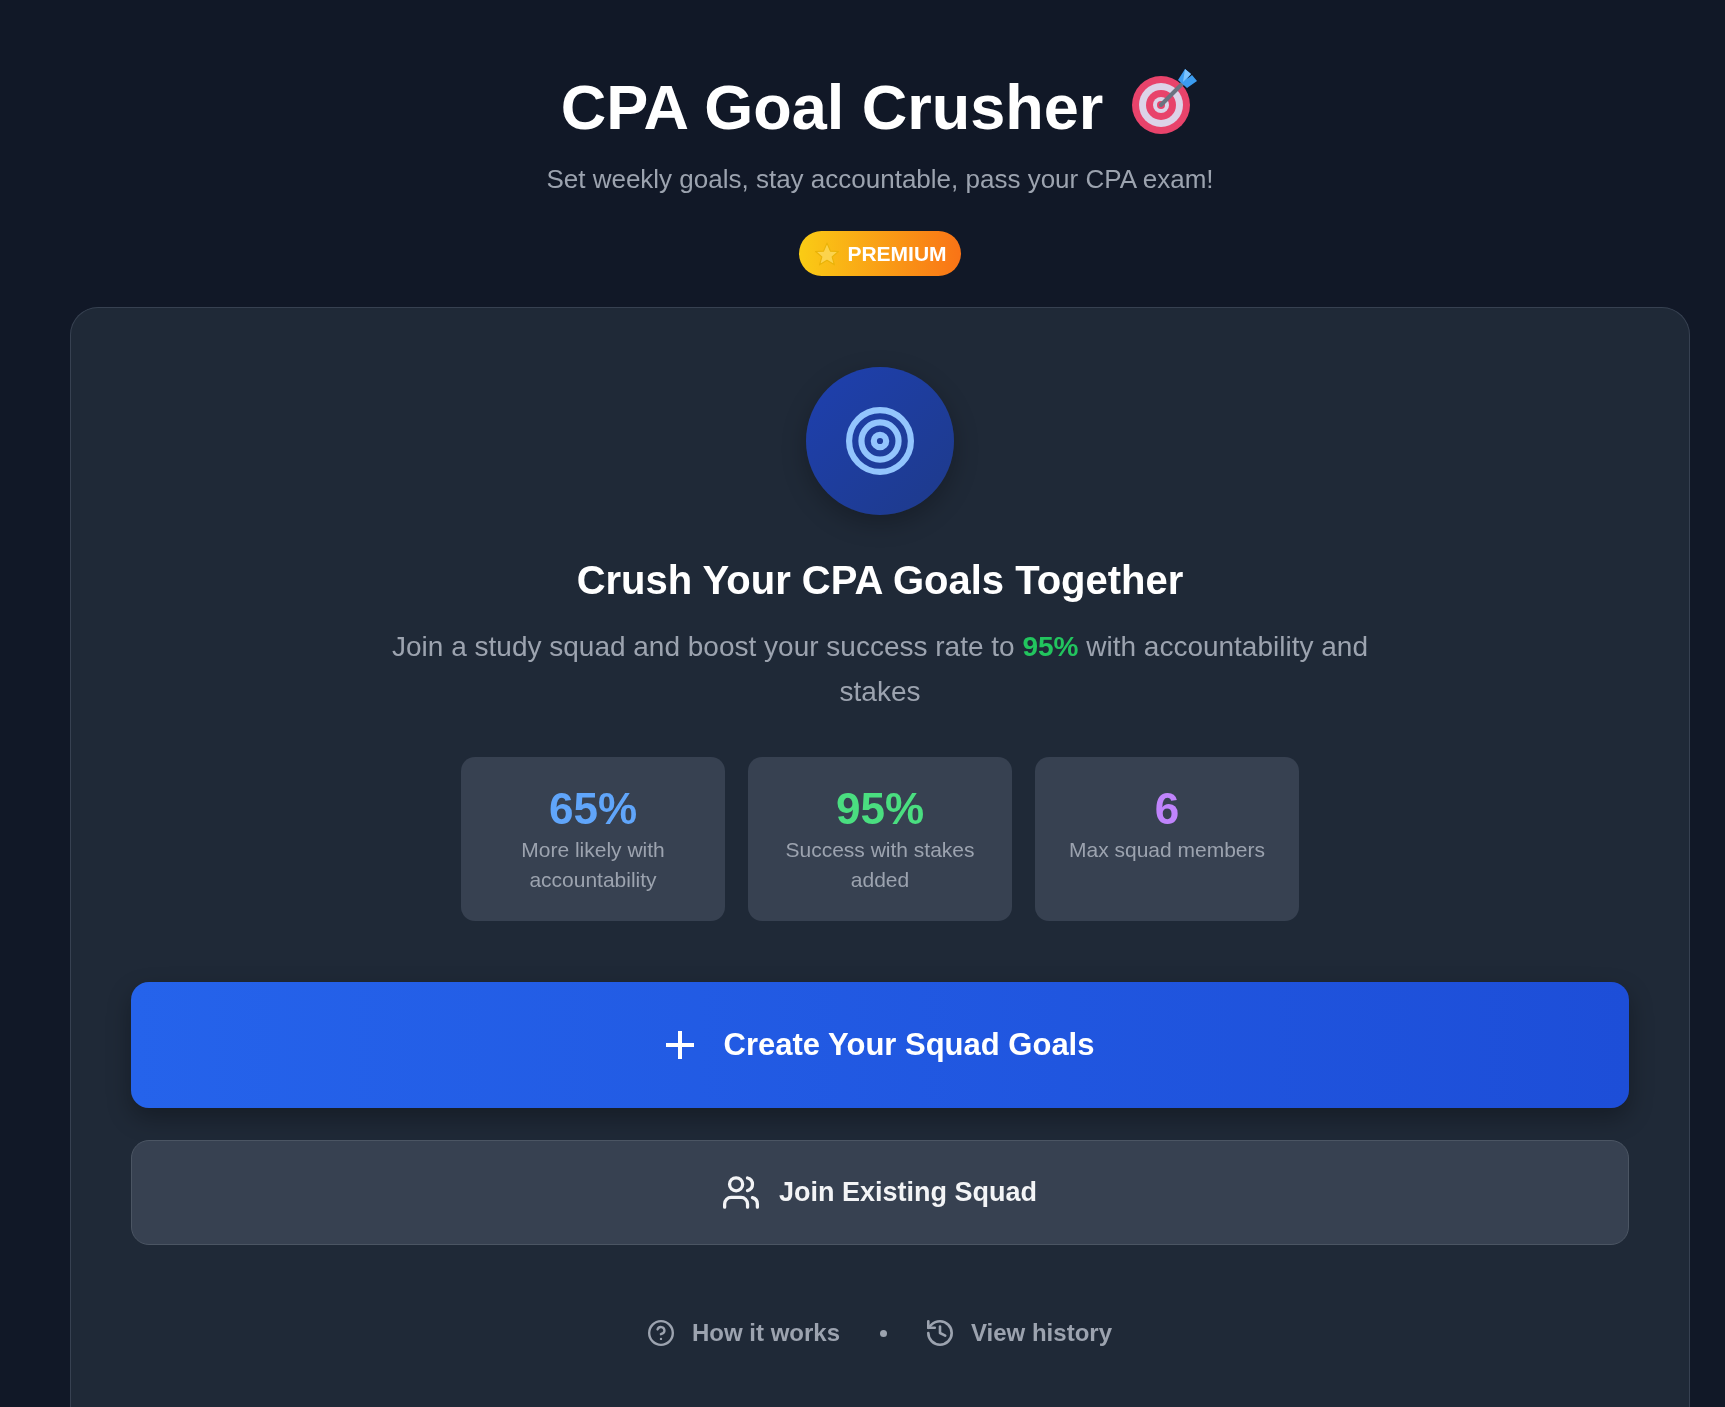 This screenshot has height=1407, width=1725. Describe the element at coordinates (827, 253) in the screenshot. I see `star-icon` at that location.